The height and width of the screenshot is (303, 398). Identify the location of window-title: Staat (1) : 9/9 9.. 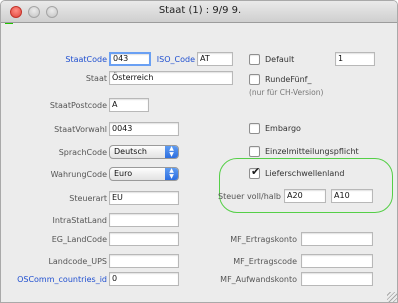
(200, 10).